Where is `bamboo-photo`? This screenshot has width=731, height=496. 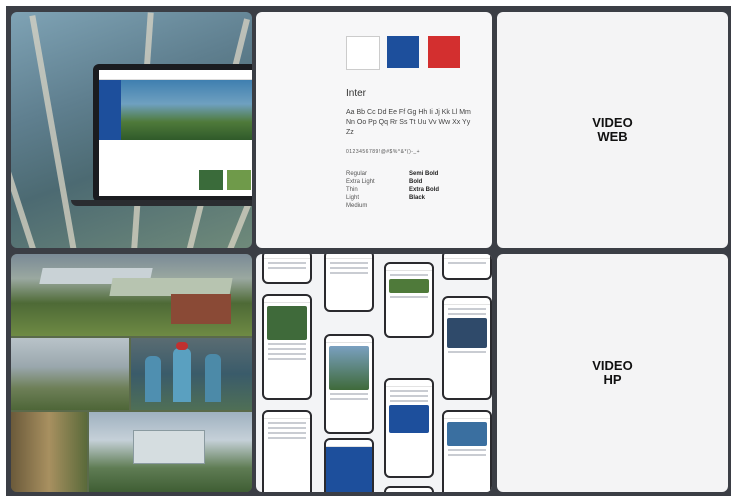
bamboo-photo is located at coordinates (49, 452).